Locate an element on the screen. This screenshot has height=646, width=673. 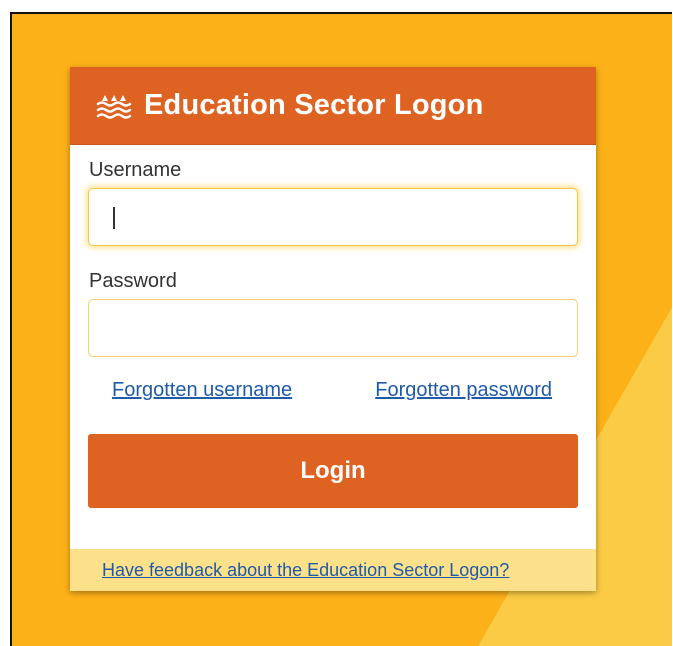
card-title: Education Sector Logon is located at coordinates (314, 105).